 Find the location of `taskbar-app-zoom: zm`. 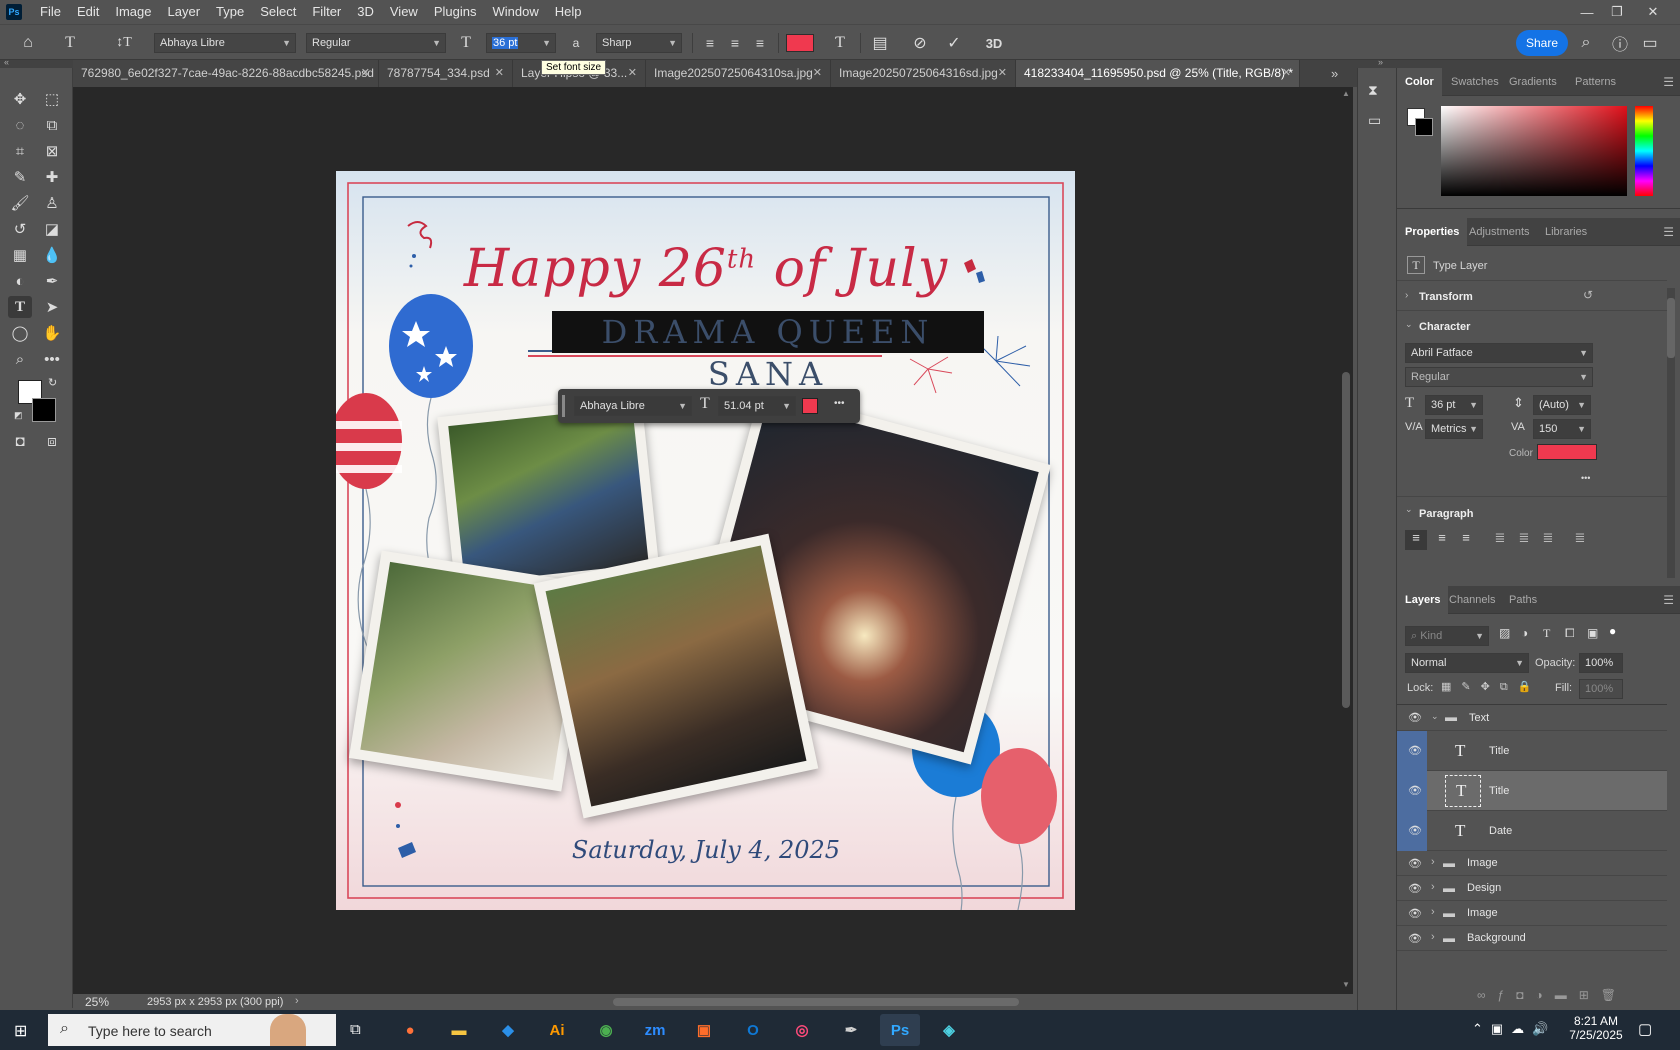

taskbar-app-zoom: zm is located at coordinates (655, 1030).